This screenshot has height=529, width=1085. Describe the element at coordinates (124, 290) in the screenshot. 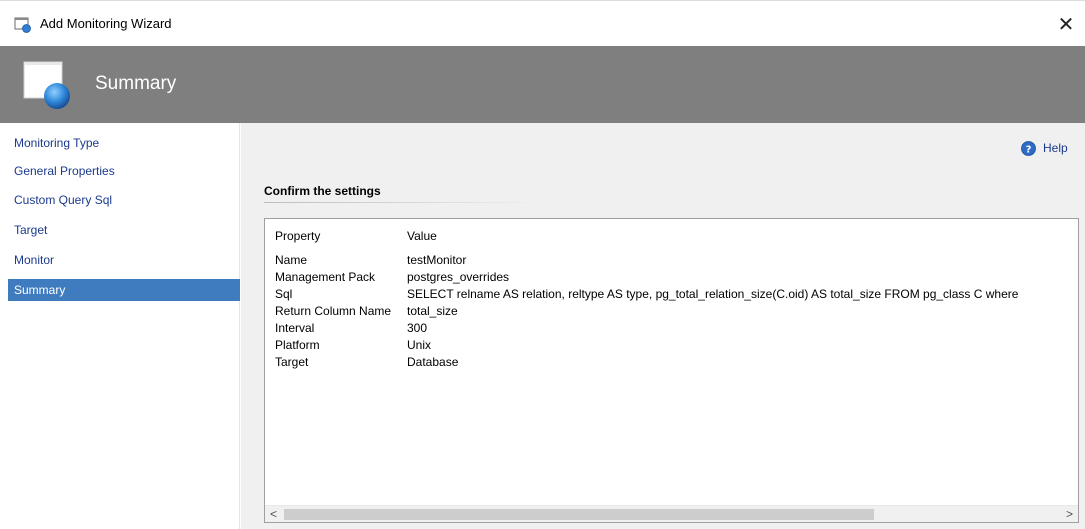

I see `nav-item-summary: Summary` at that location.